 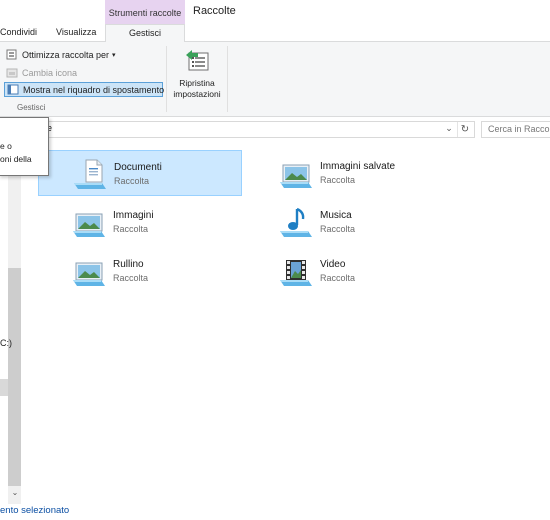 I want to click on show-in-nav-pane-button: Mostra nel riquadro di spostamento, so click(x=84, y=89).